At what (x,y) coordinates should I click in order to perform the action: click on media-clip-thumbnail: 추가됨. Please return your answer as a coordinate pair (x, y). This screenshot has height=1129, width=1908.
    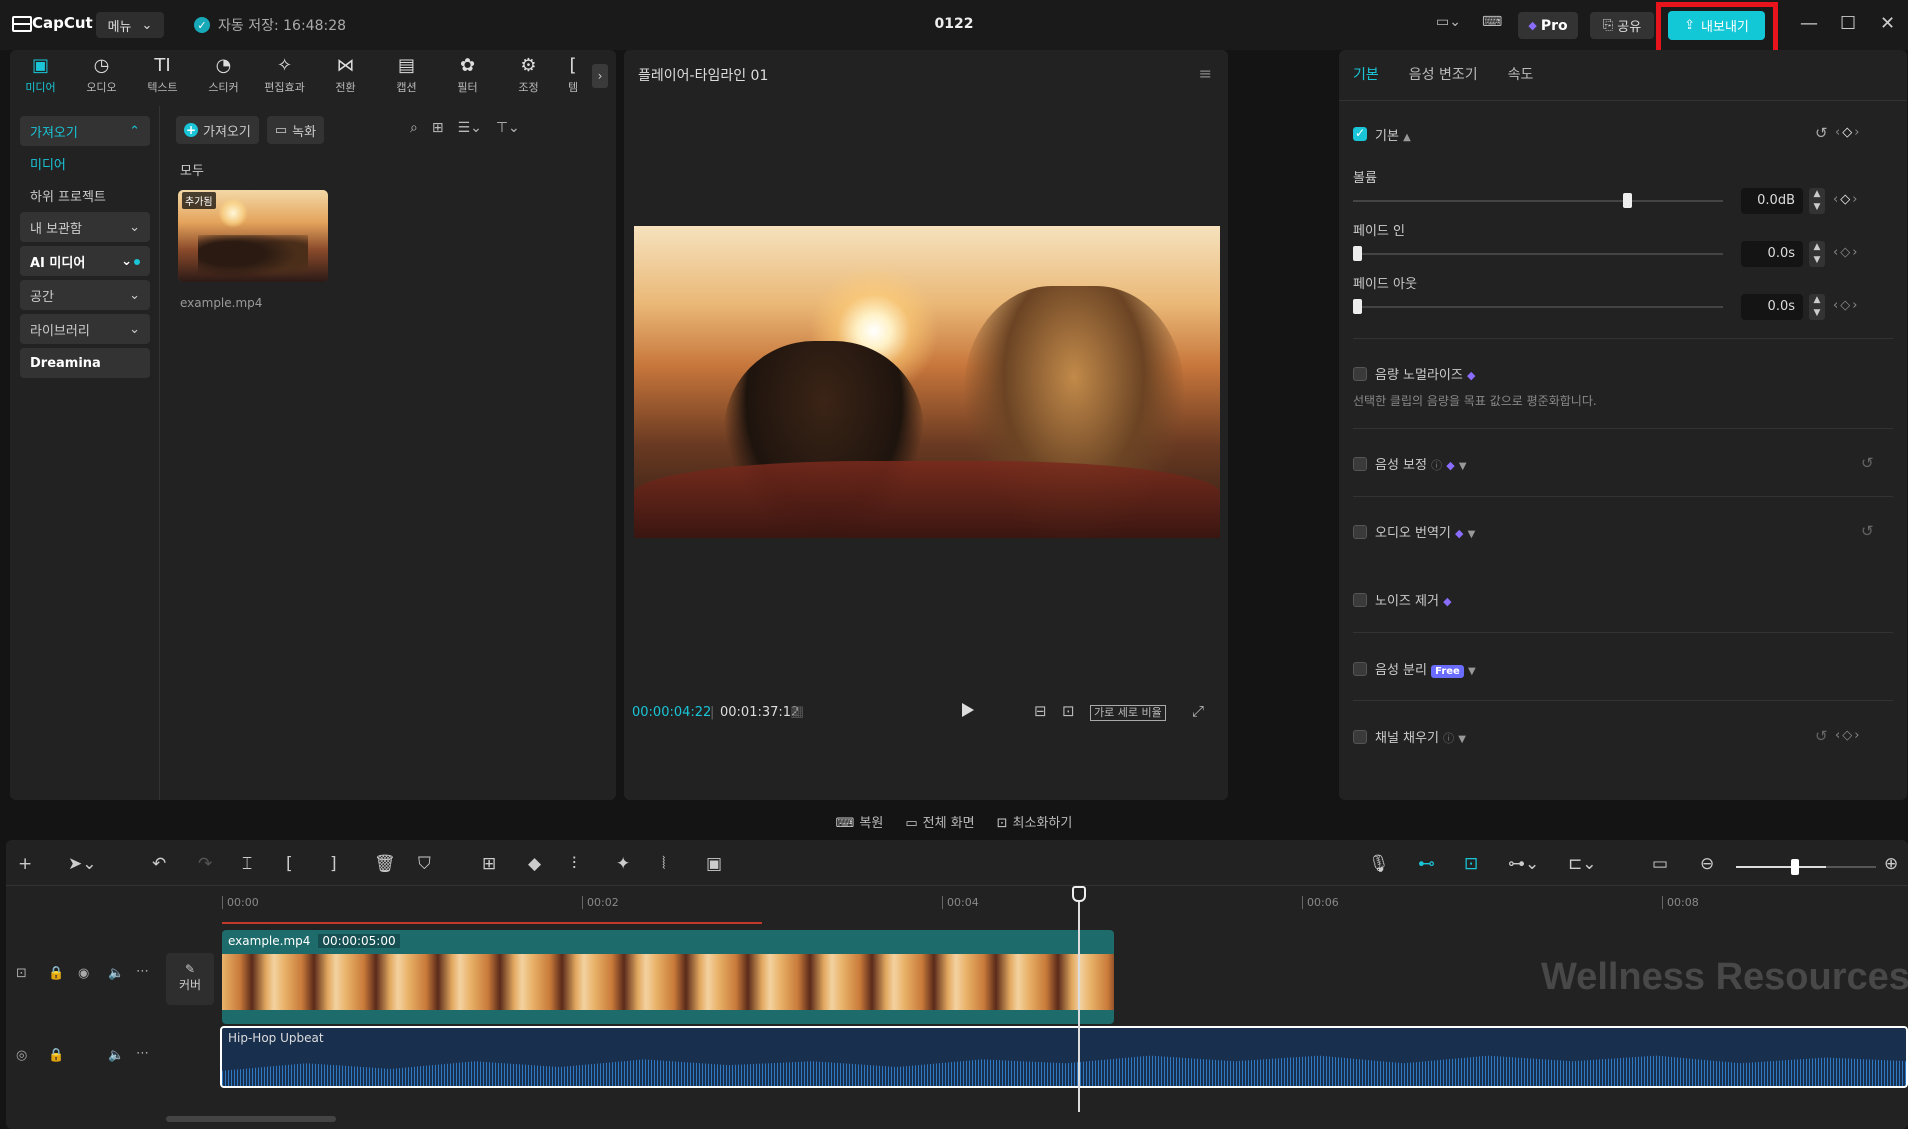
    Looking at the image, I should click on (253, 236).